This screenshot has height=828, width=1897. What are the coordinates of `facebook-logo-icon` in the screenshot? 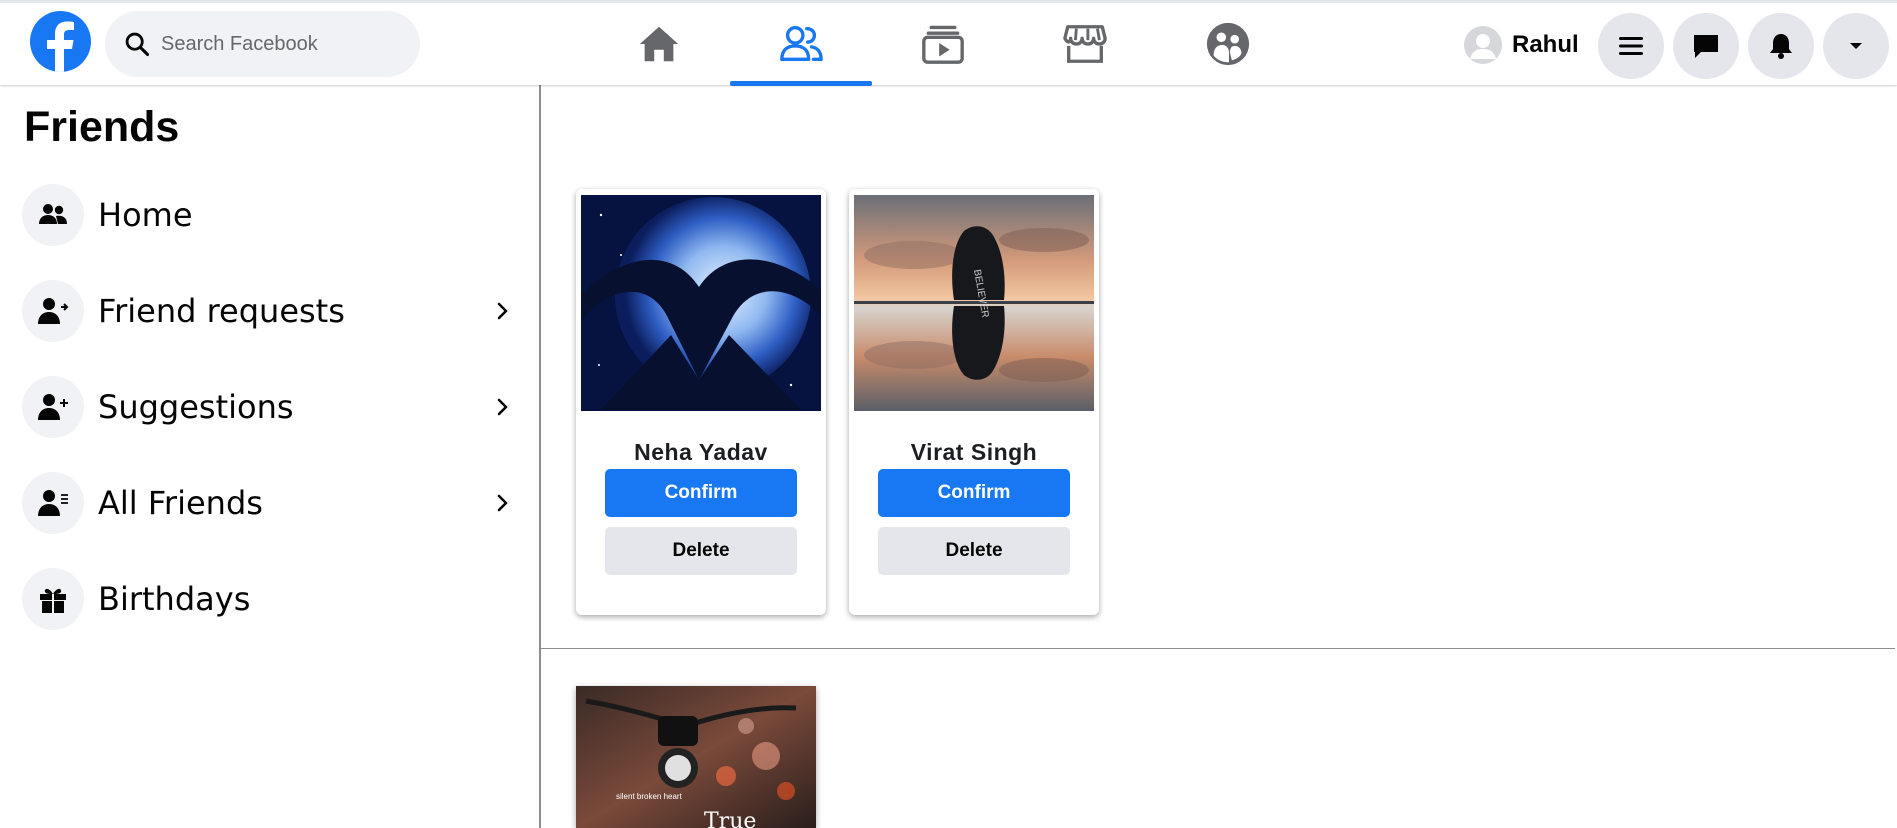 It's located at (60, 41).